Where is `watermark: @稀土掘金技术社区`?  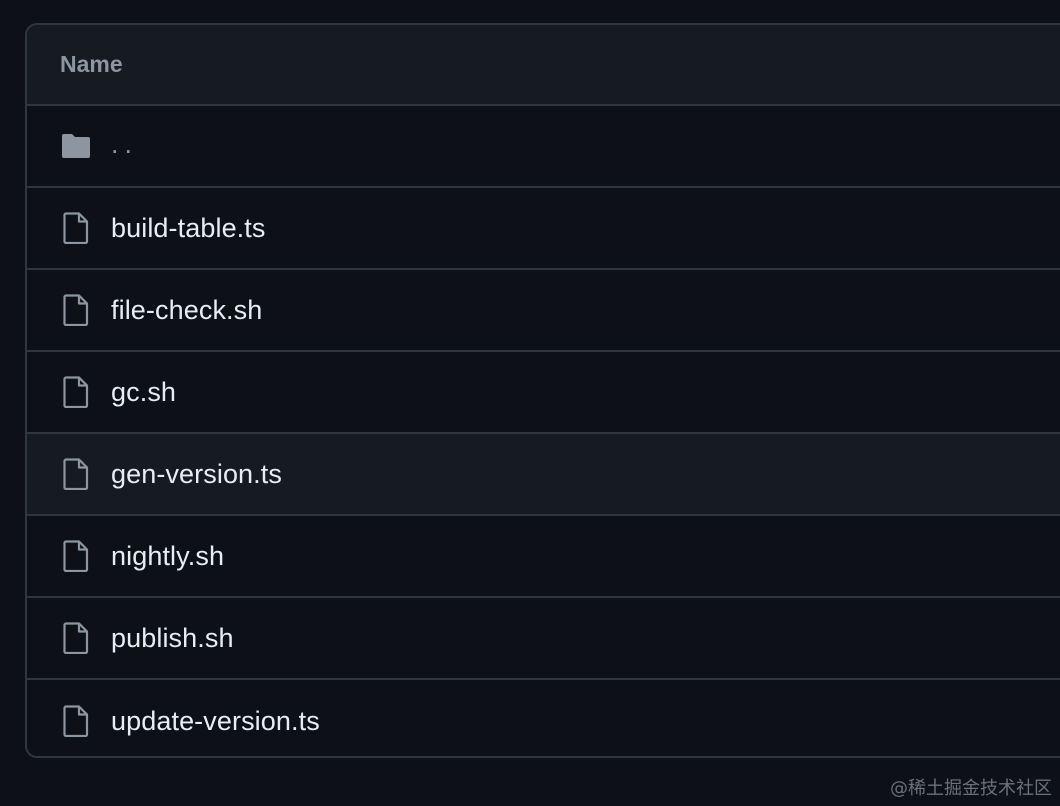
watermark: @稀土掘金技术社区 is located at coordinates (971, 788).